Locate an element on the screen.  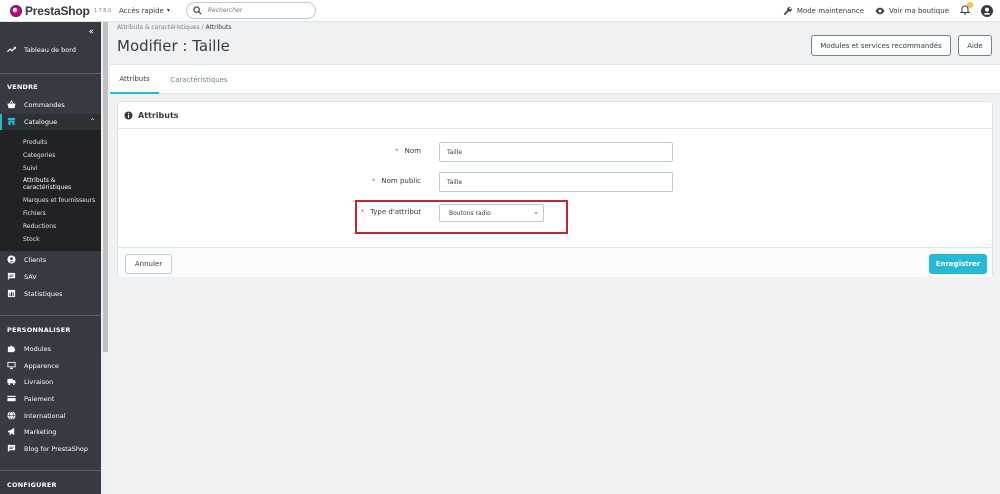
store-icon is located at coordinates (11, 121).